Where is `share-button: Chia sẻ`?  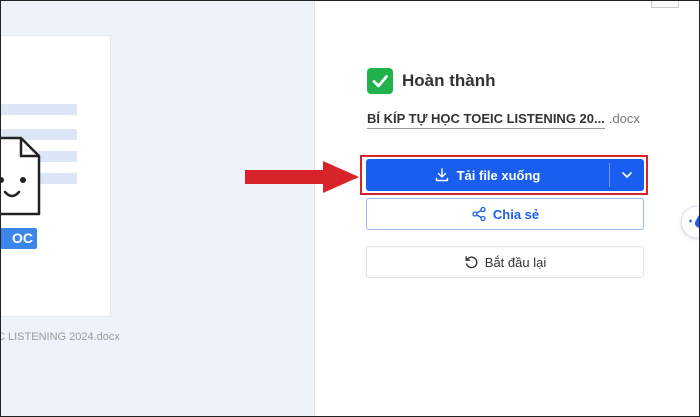
share-button: Chia sẻ is located at coordinates (505, 214).